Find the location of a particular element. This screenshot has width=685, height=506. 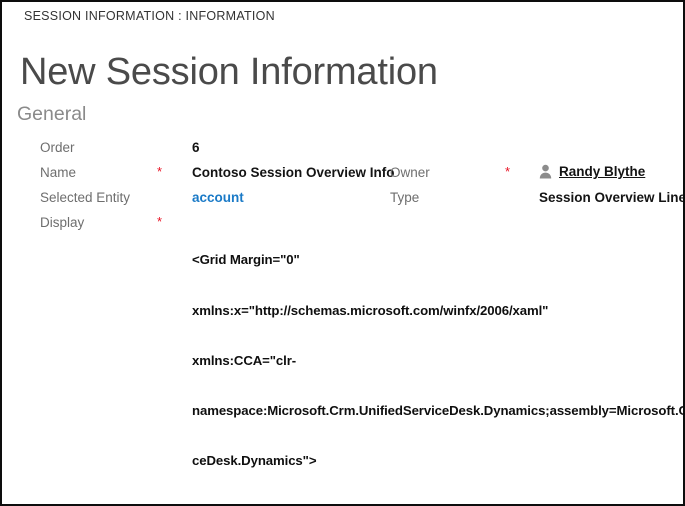

person-icon is located at coordinates (545, 171).